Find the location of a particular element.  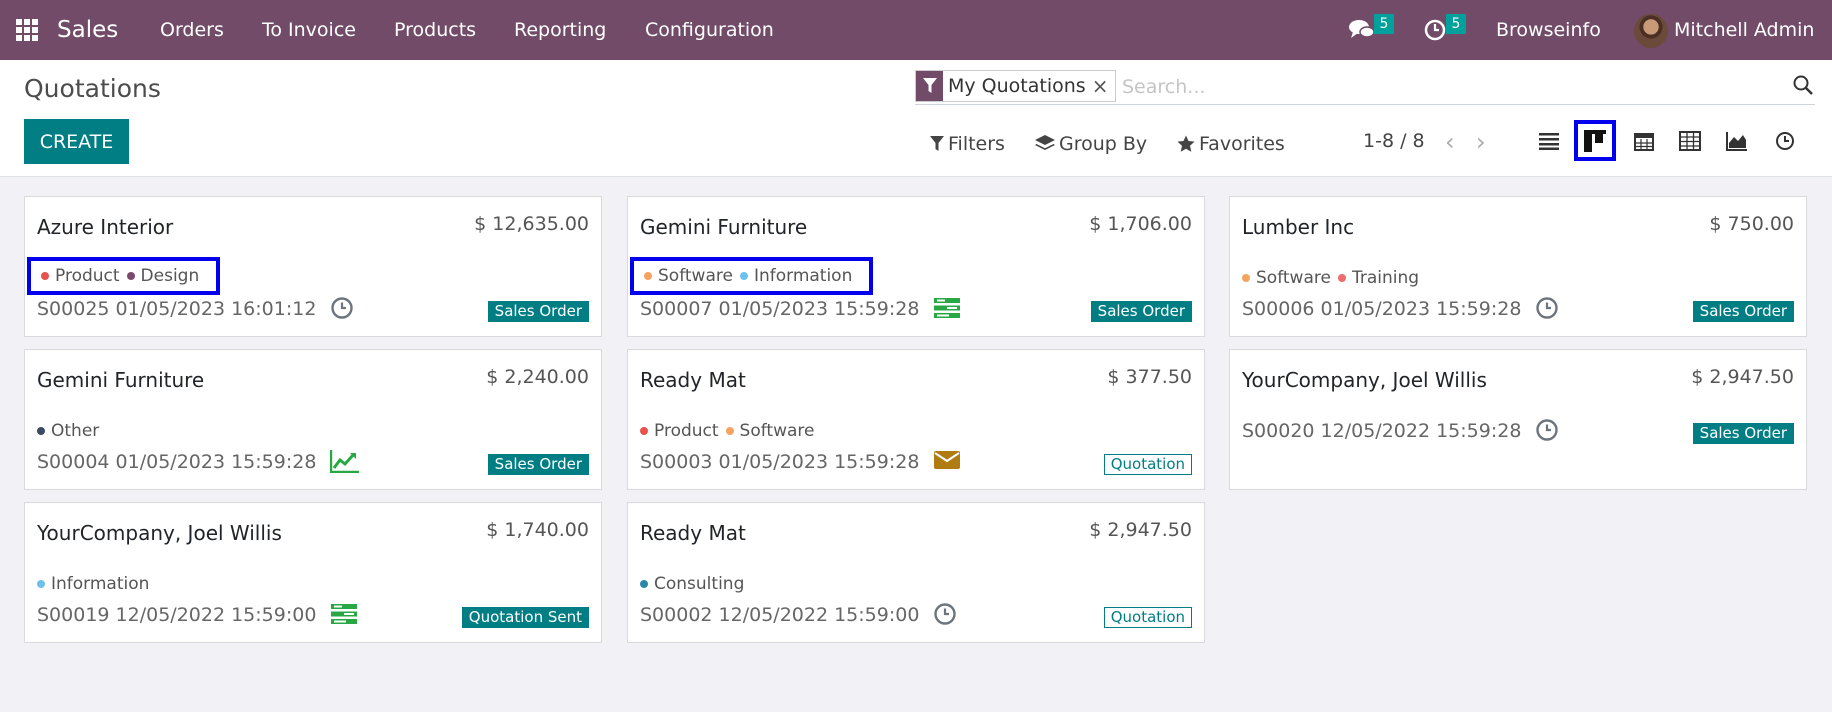

card-reference: S00019 12/05/2022 15:59:00 is located at coordinates (177, 615).